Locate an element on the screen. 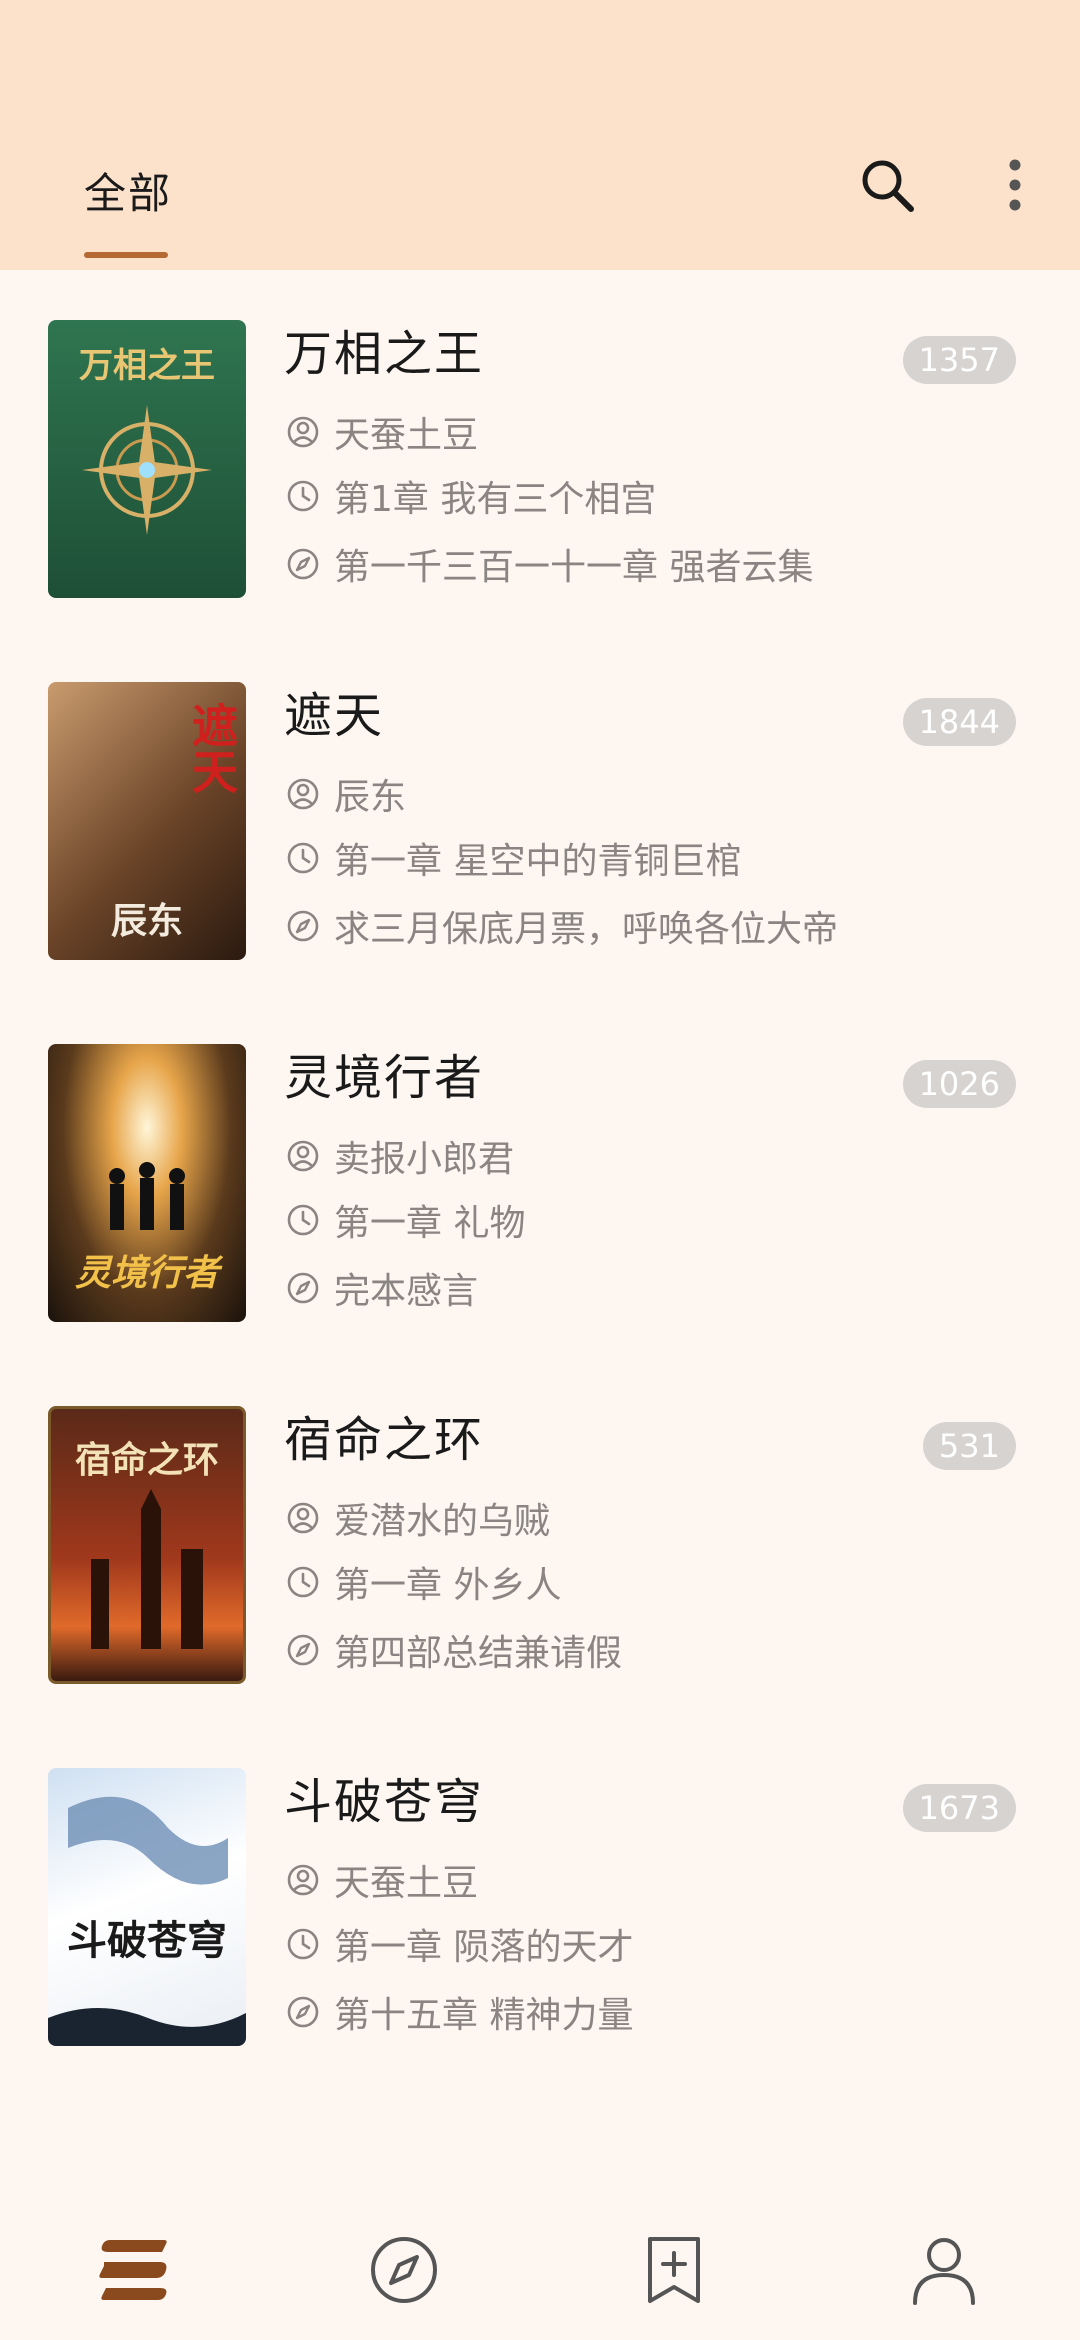 The height and width of the screenshot is (2340, 1080). search-button is located at coordinates (887, 185).